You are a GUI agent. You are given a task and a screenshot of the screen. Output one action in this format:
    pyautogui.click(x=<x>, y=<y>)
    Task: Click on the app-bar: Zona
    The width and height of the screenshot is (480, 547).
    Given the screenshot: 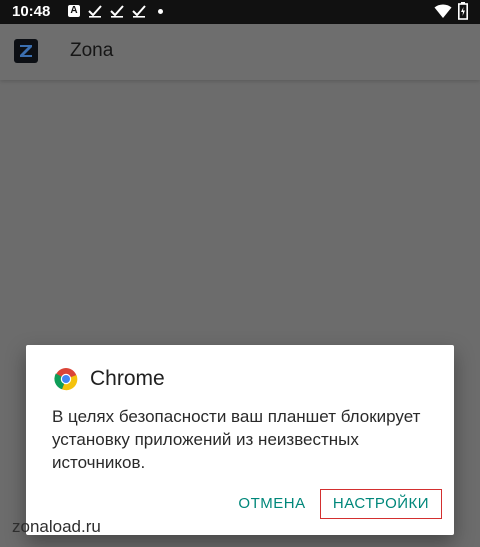 What is the action you would take?
    pyautogui.click(x=240, y=52)
    